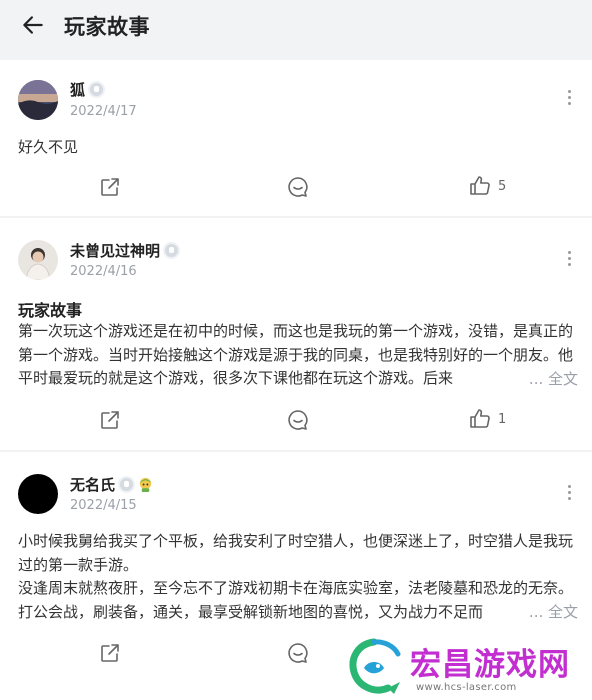 Image resolution: width=592 pixels, height=700 pixels. What do you see at coordinates (125, 250) in the screenshot?
I see `username: 未曾见过神明` at bounding box center [125, 250].